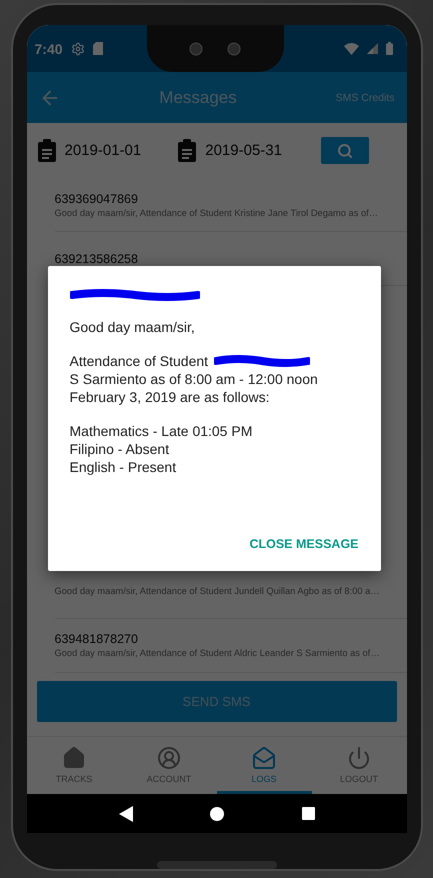  Describe the element at coordinates (139, 361) in the screenshot. I see `message-line: Attendance of Student` at that location.